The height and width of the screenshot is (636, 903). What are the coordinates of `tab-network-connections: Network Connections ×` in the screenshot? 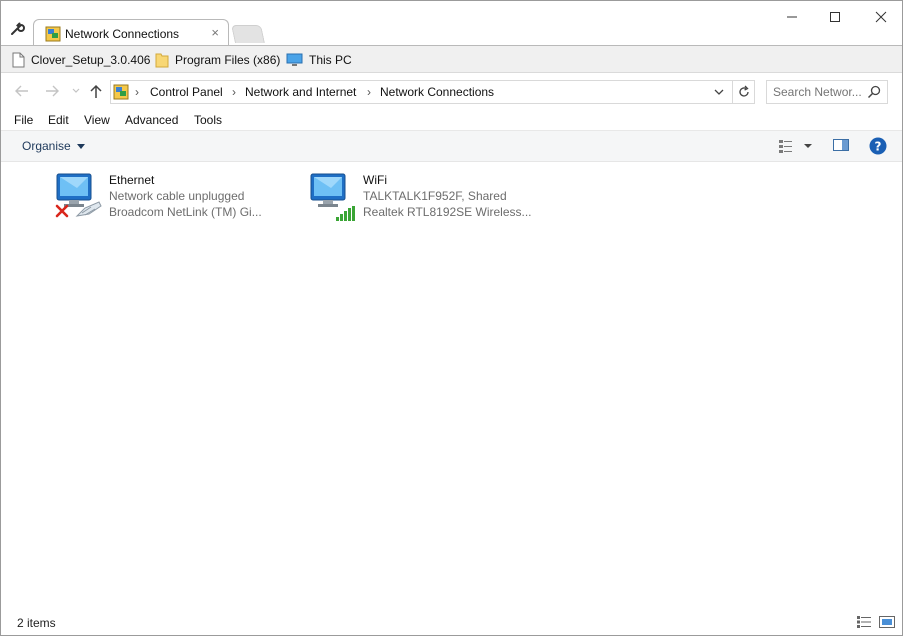 It's located at (131, 32).